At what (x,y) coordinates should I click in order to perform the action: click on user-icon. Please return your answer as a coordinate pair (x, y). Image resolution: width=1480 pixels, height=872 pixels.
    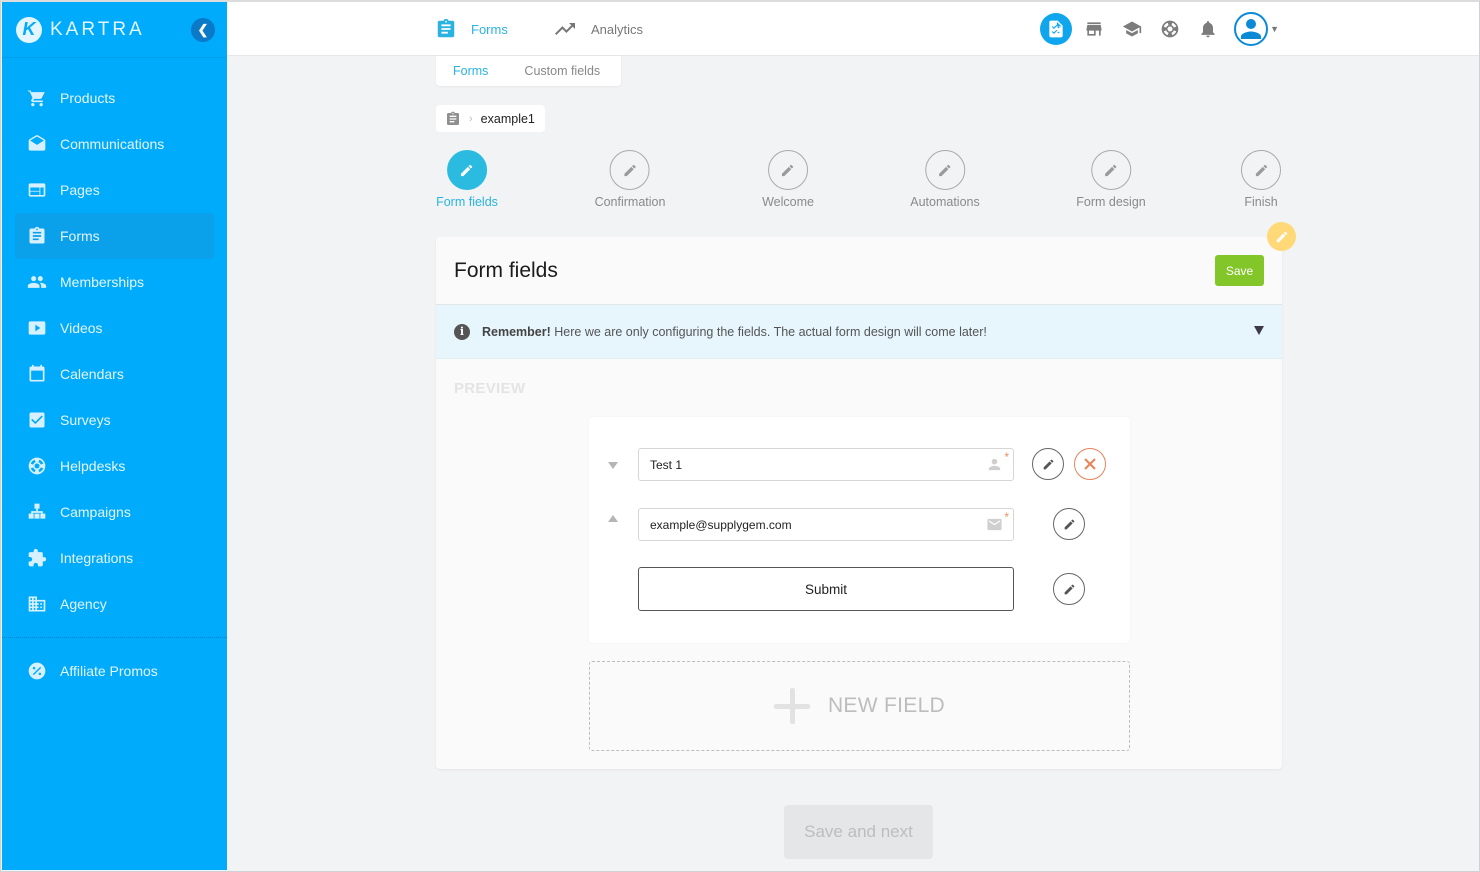
    Looking at the image, I should click on (994, 466).